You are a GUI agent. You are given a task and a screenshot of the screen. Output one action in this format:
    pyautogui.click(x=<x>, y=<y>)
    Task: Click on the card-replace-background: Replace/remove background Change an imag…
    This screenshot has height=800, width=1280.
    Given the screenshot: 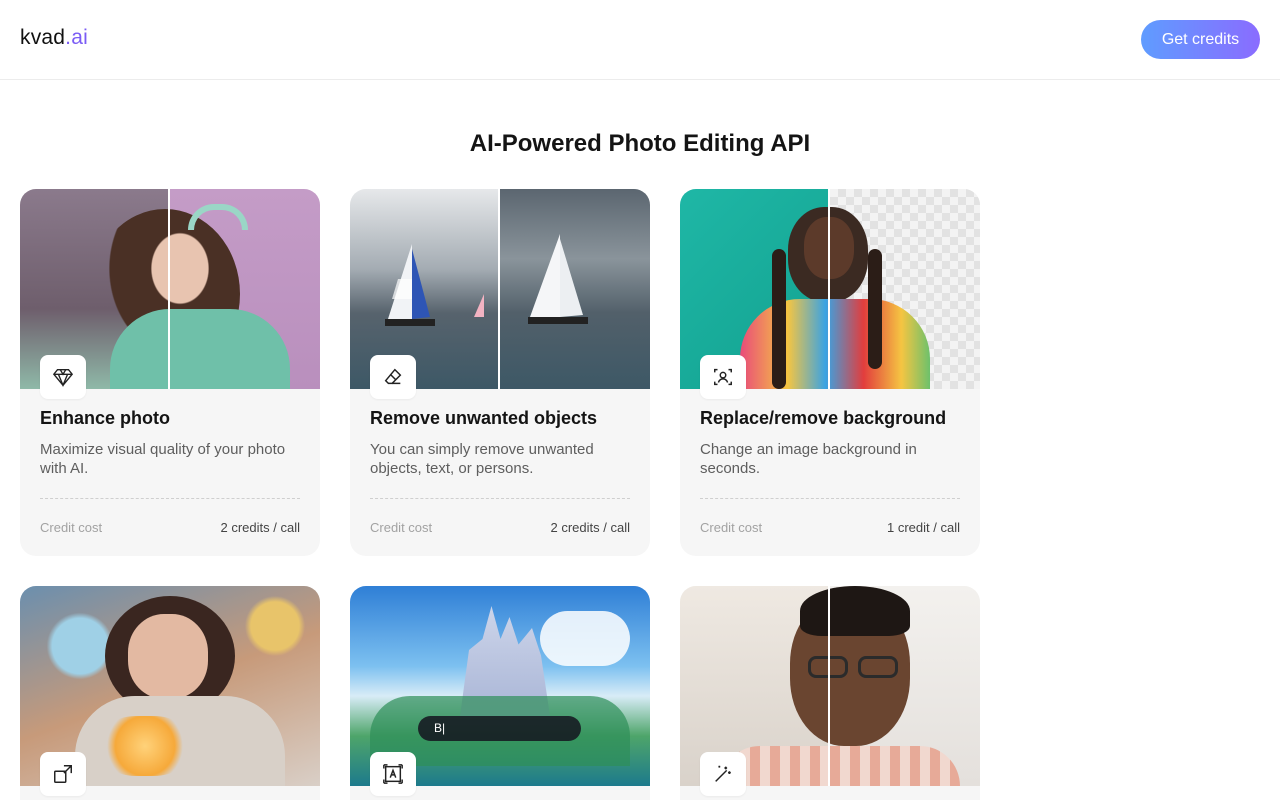 What is the action you would take?
    pyautogui.click(x=830, y=372)
    